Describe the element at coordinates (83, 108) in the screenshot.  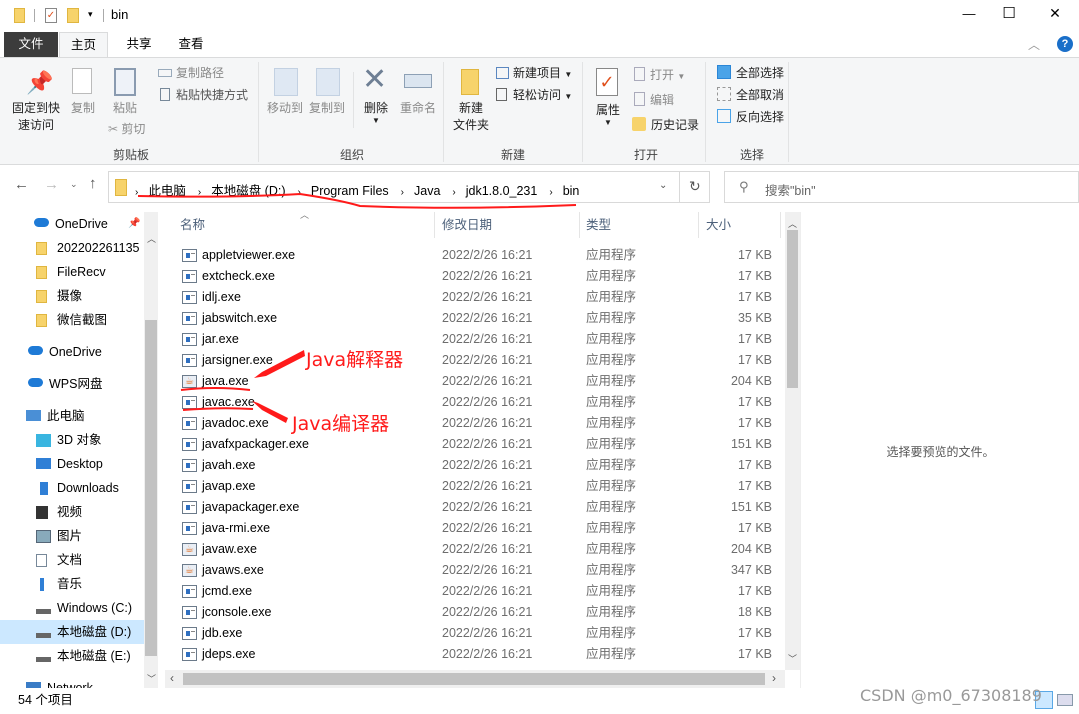
I see `copy-button: 复制` at that location.